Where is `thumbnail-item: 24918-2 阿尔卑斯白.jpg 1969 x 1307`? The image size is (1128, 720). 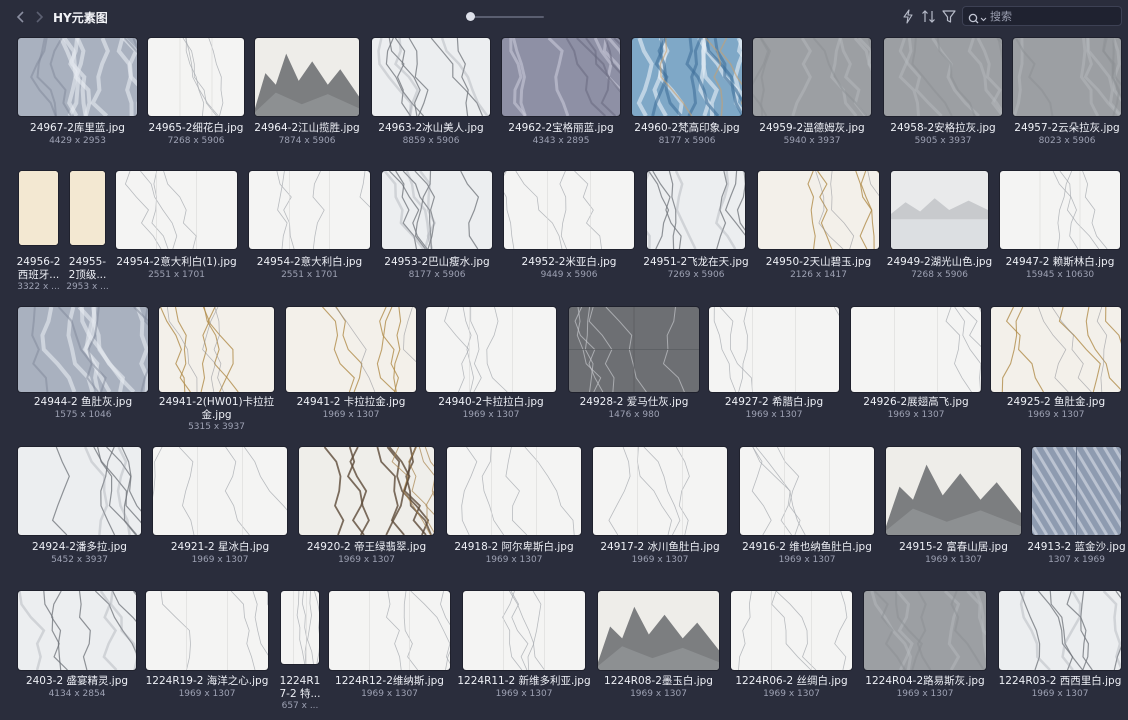
thumbnail-item: 24918-2 阿尔卑斯白.jpg 1969 x 1307 is located at coordinates (514, 509).